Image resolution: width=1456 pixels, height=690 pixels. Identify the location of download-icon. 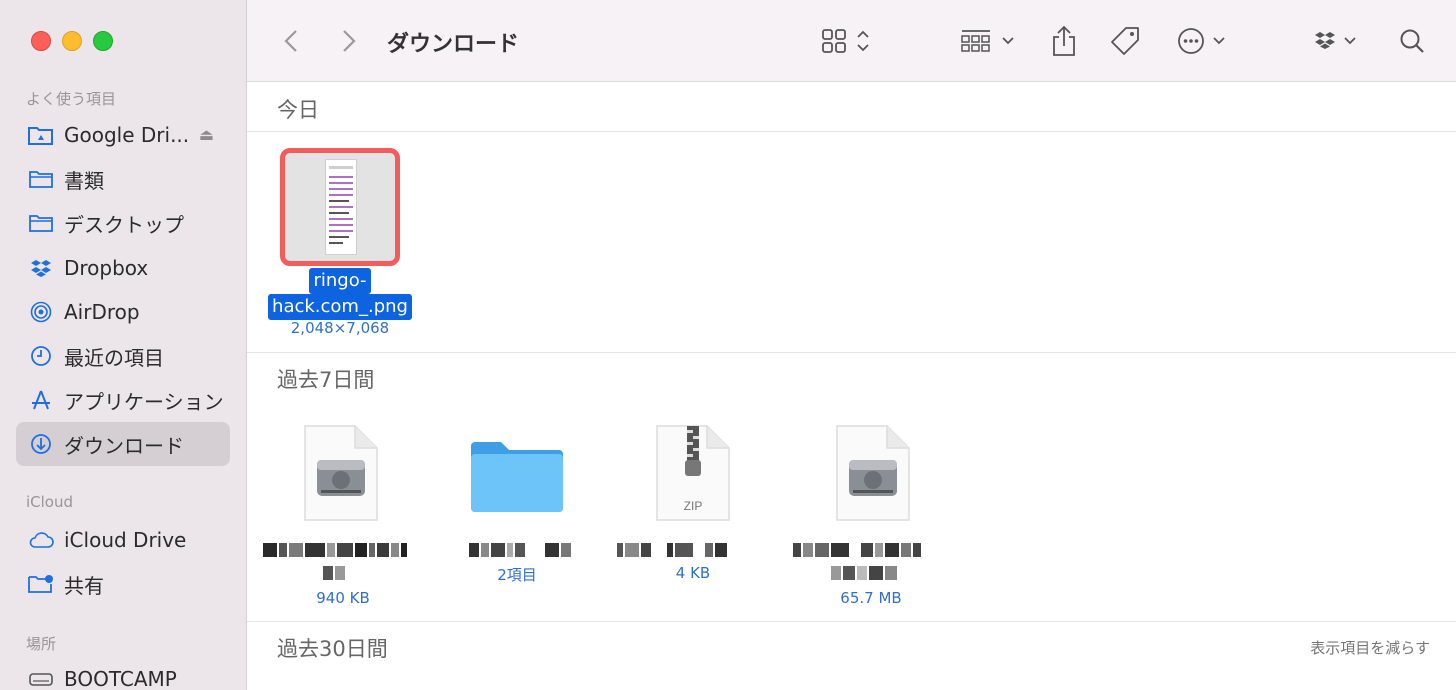
(41, 444).